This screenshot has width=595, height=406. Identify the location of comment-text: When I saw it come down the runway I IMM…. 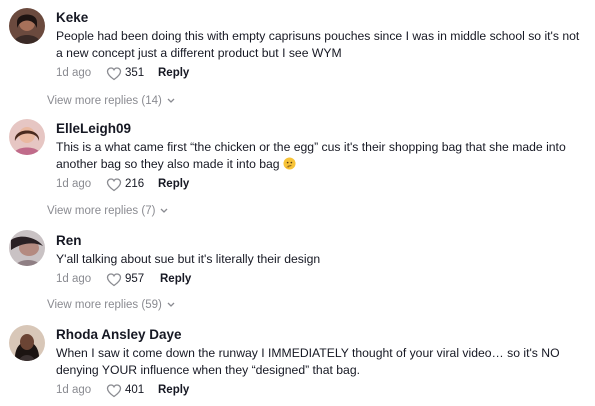
(308, 361).